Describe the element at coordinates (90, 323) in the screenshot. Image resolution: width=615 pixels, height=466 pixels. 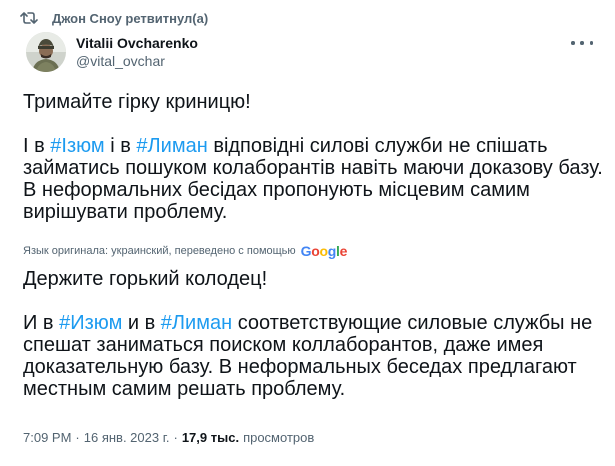
I see `hashtag-link: #Изюм` at that location.